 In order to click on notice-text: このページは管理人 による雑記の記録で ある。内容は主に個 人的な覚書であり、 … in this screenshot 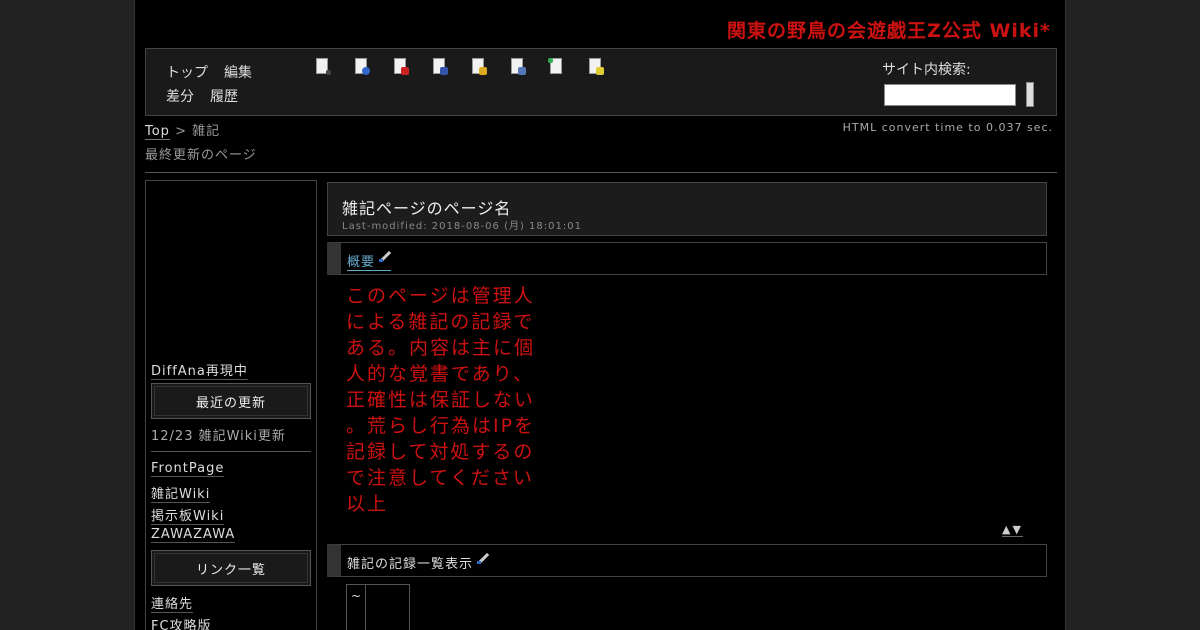, I will do `click(440, 400)`.